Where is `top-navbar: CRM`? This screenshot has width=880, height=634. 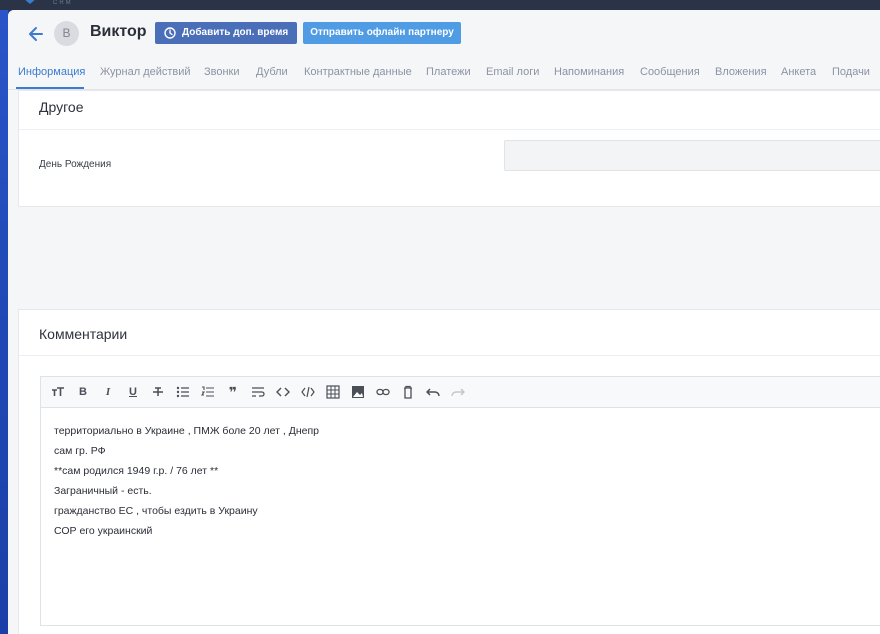
top-navbar: CRM is located at coordinates (440, 5).